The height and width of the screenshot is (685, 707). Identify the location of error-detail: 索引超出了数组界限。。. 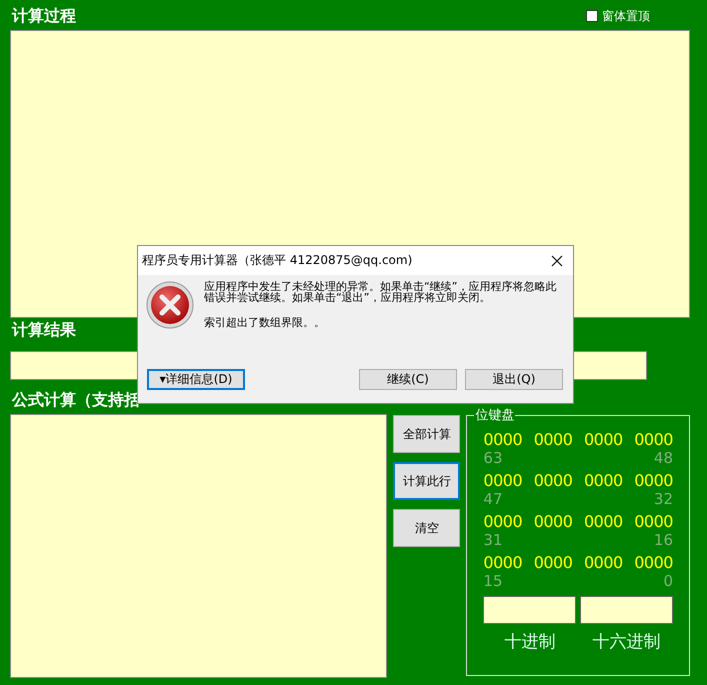
(265, 322).